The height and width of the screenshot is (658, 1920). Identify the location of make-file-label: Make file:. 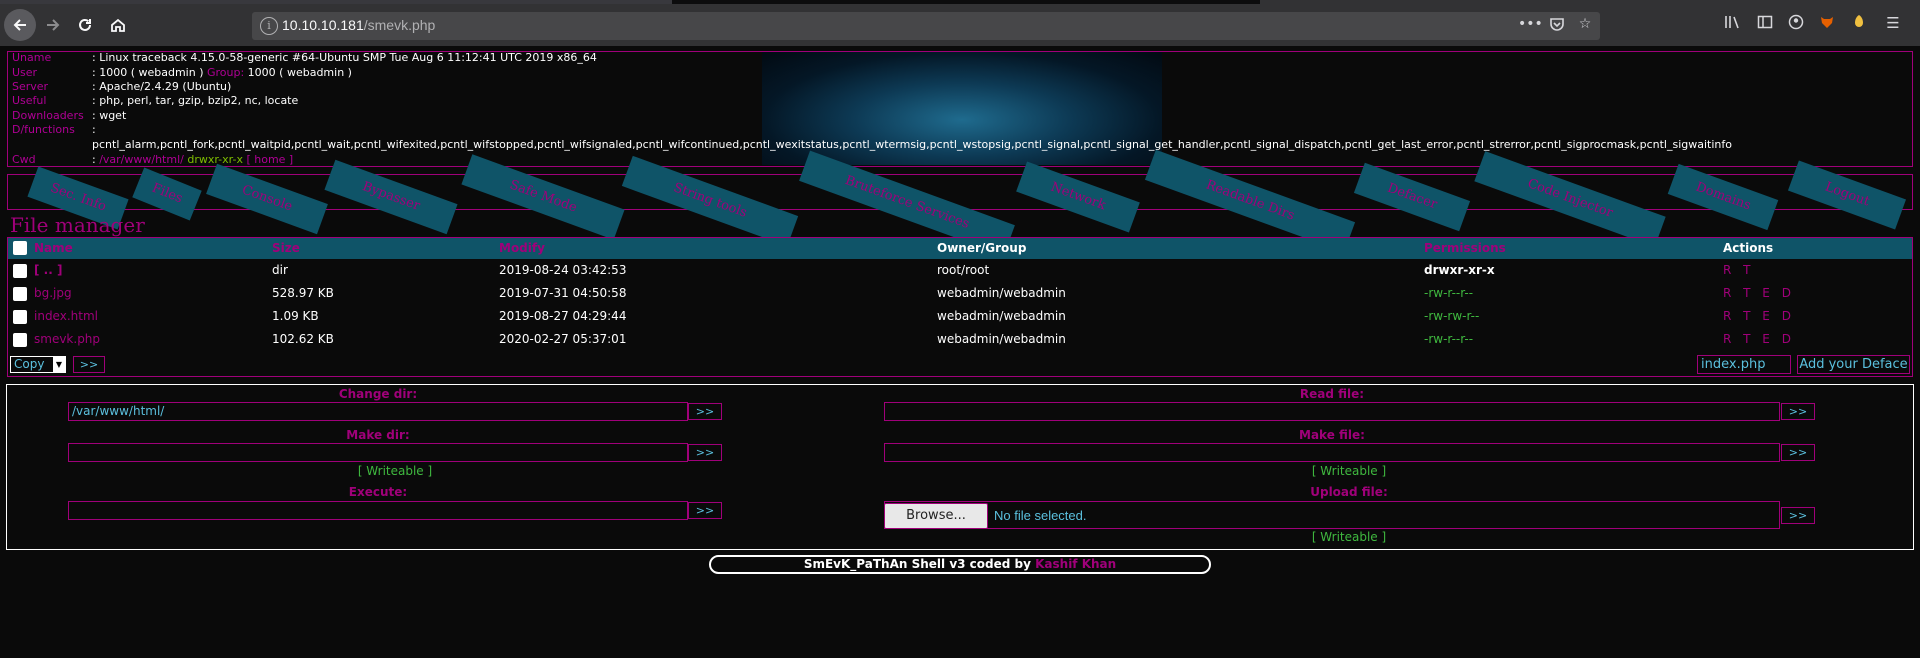
(1332, 435).